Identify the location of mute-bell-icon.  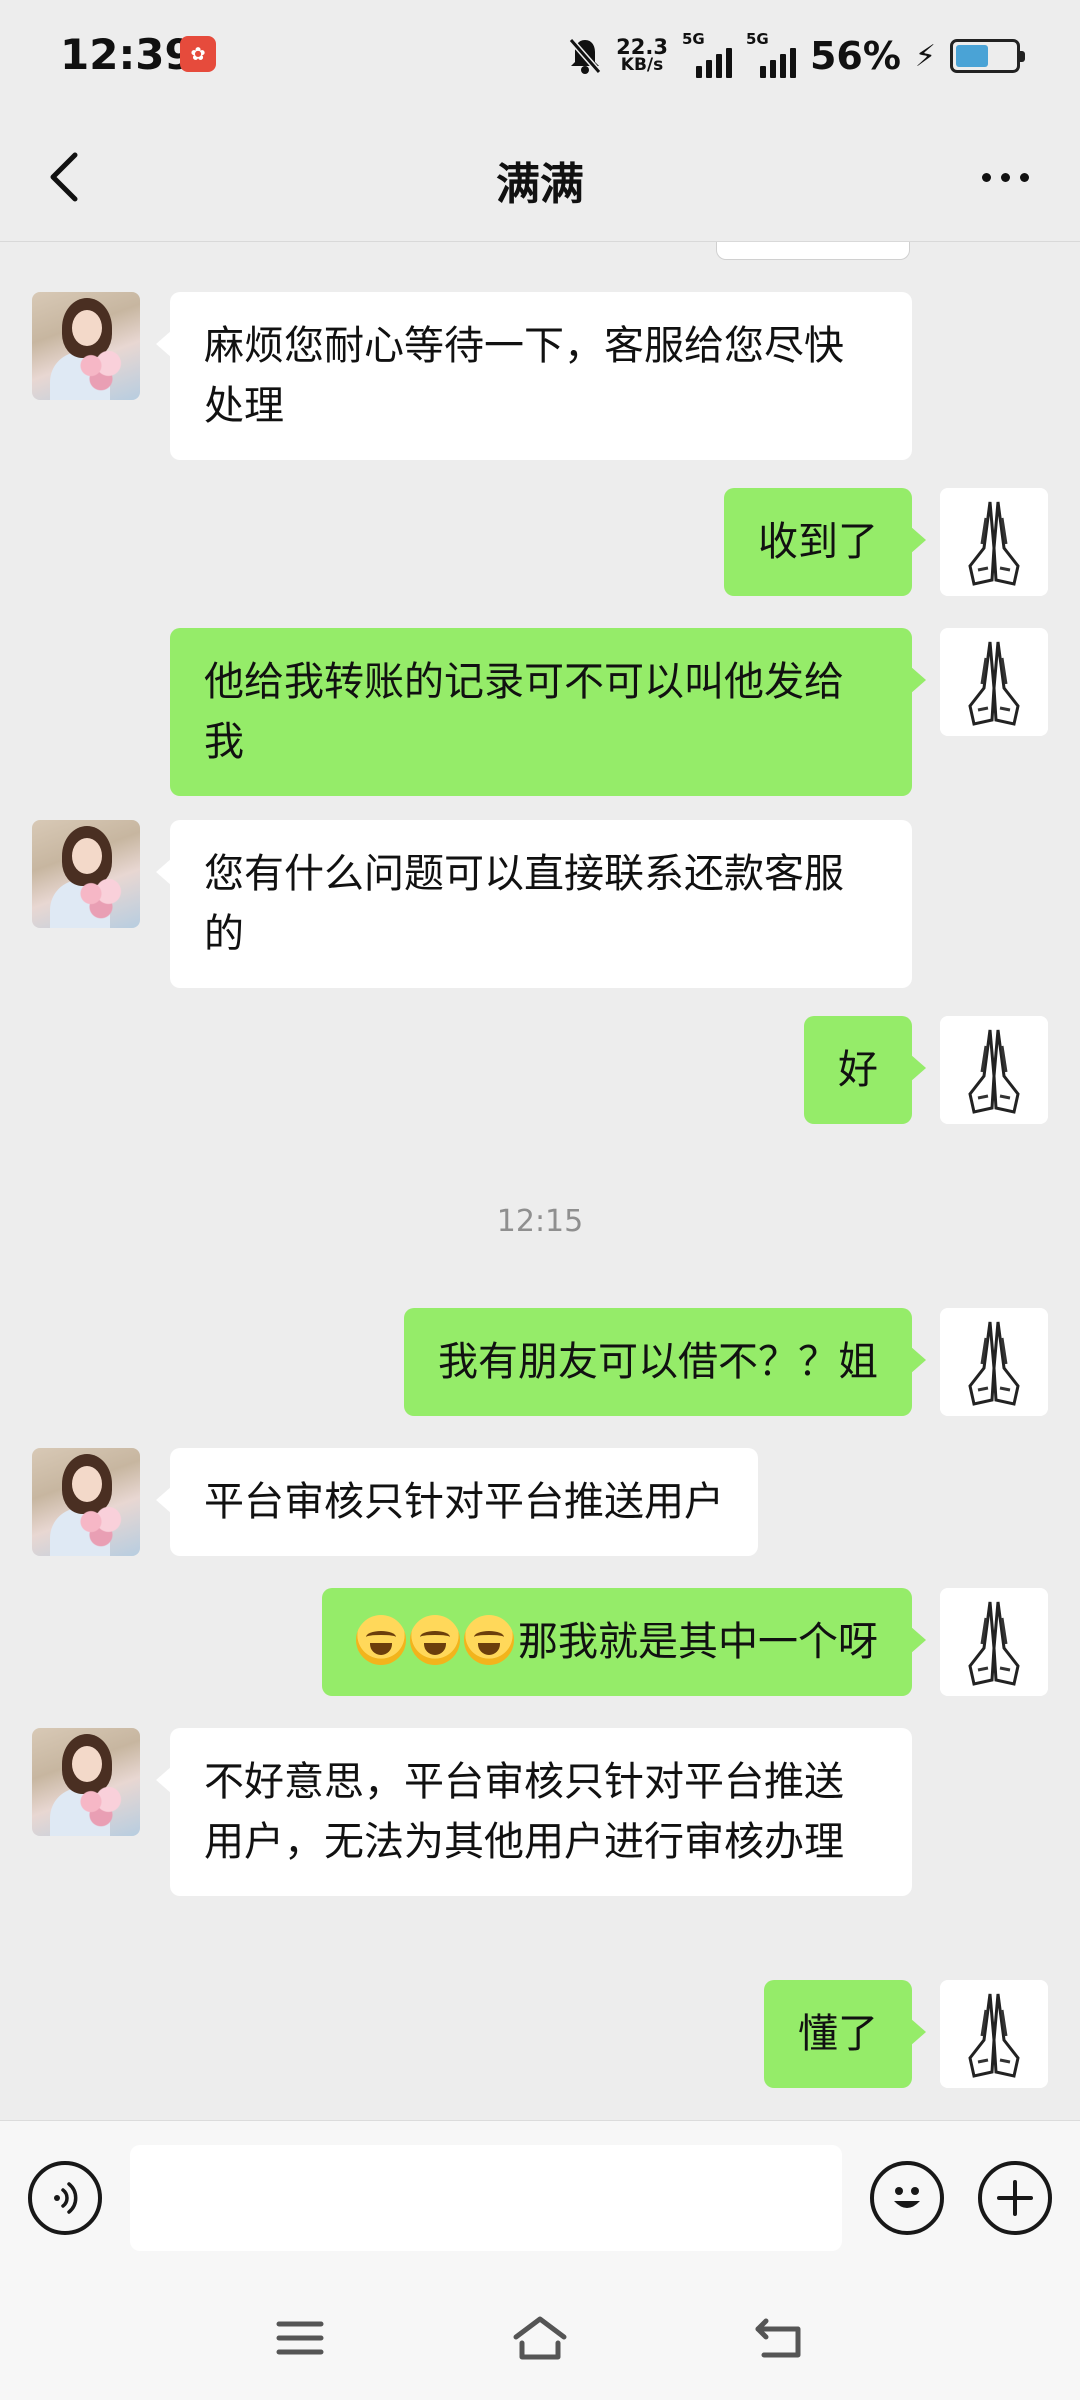
(585, 56).